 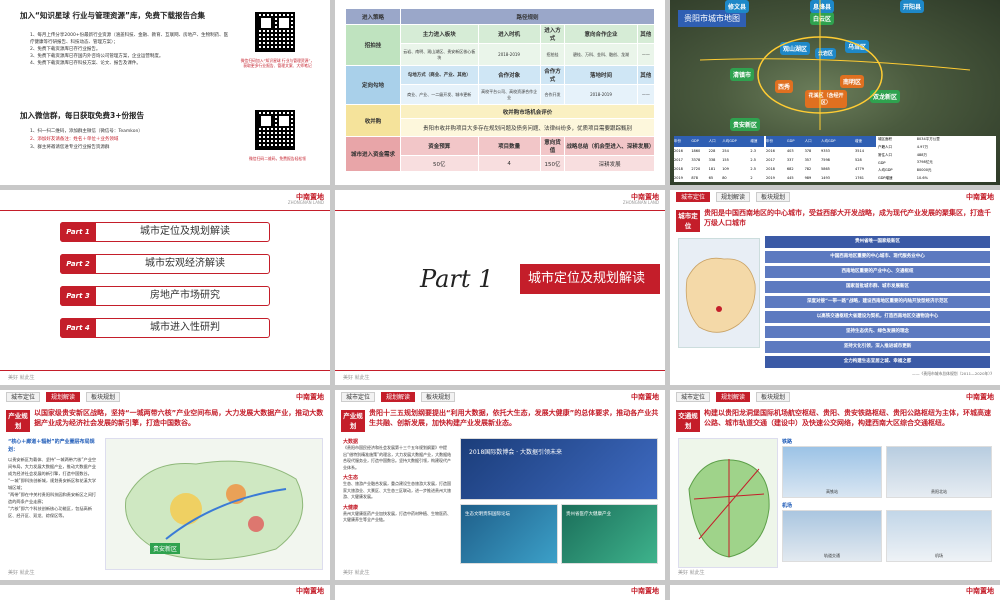 What do you see at coordinates (52, 484) in the screenshot?
I see `list-item: “一城”即科技创新城，规划贵安新区和花溪大学城区域；` at bounding box center [52, 484].